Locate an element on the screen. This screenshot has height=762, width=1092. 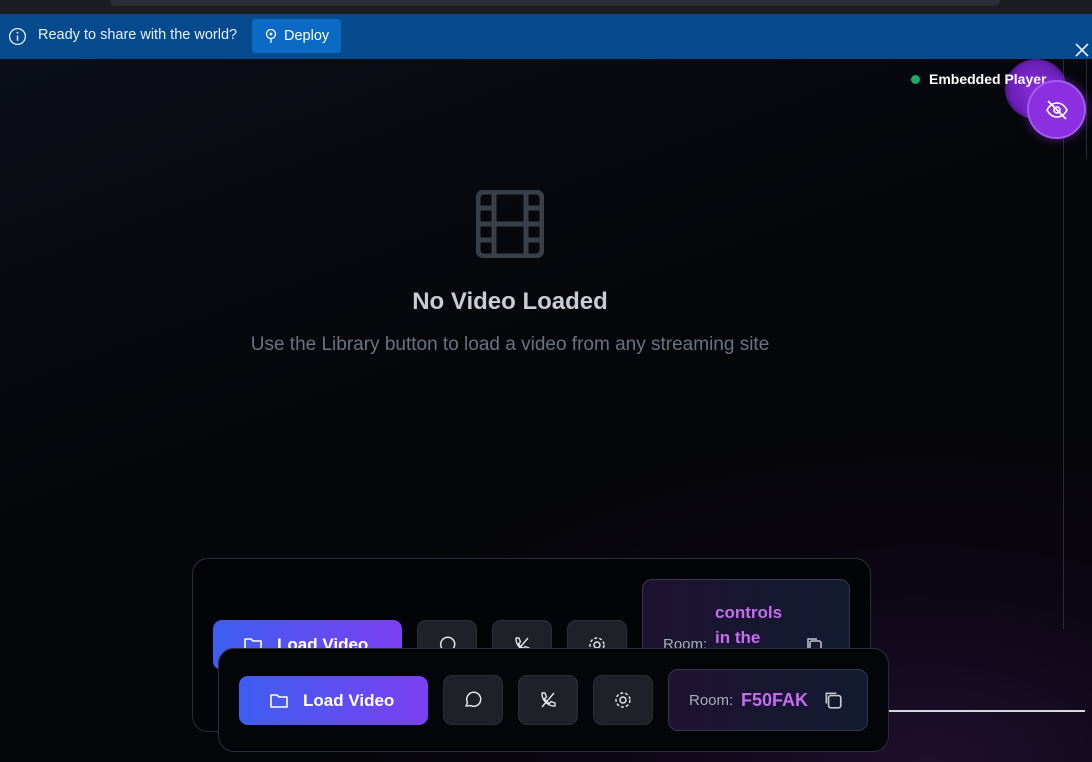
phone-off-icon is located at coordinates (548, 700).